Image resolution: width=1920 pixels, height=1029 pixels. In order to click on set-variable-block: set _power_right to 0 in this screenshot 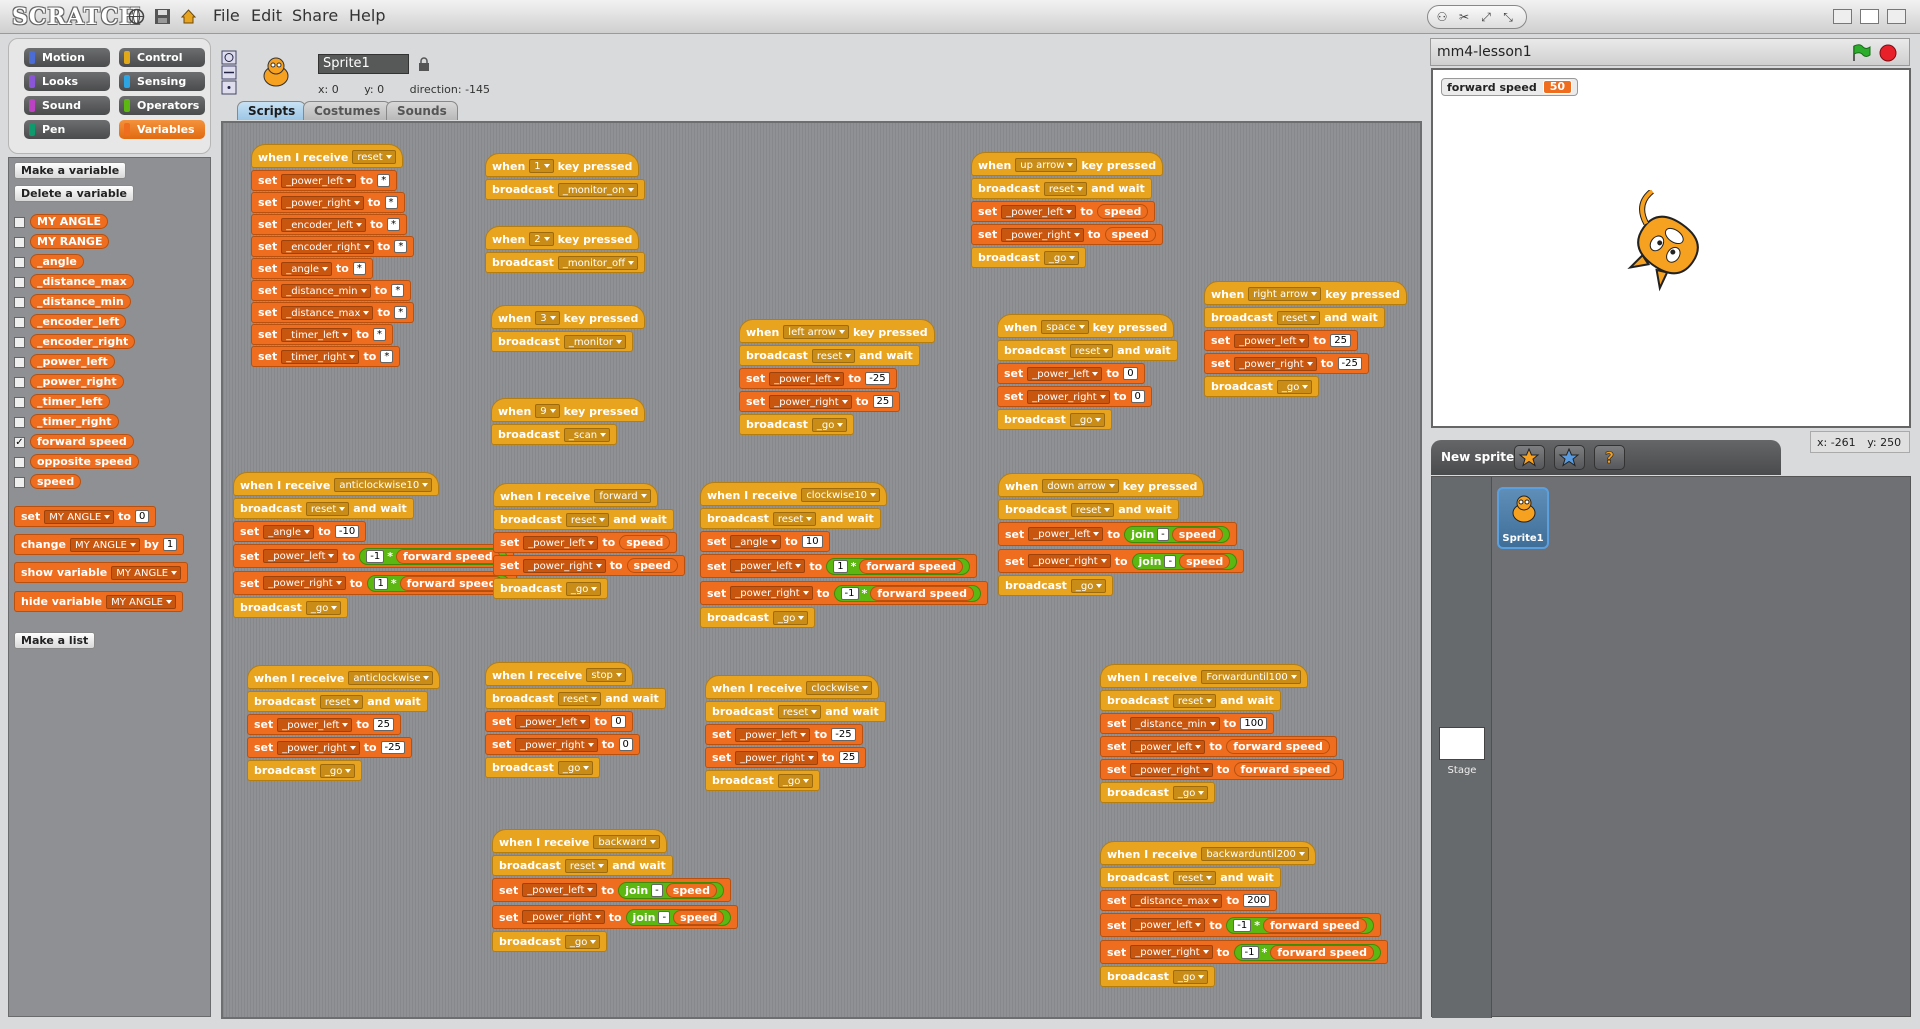, I will do `click(1074, 396)`.